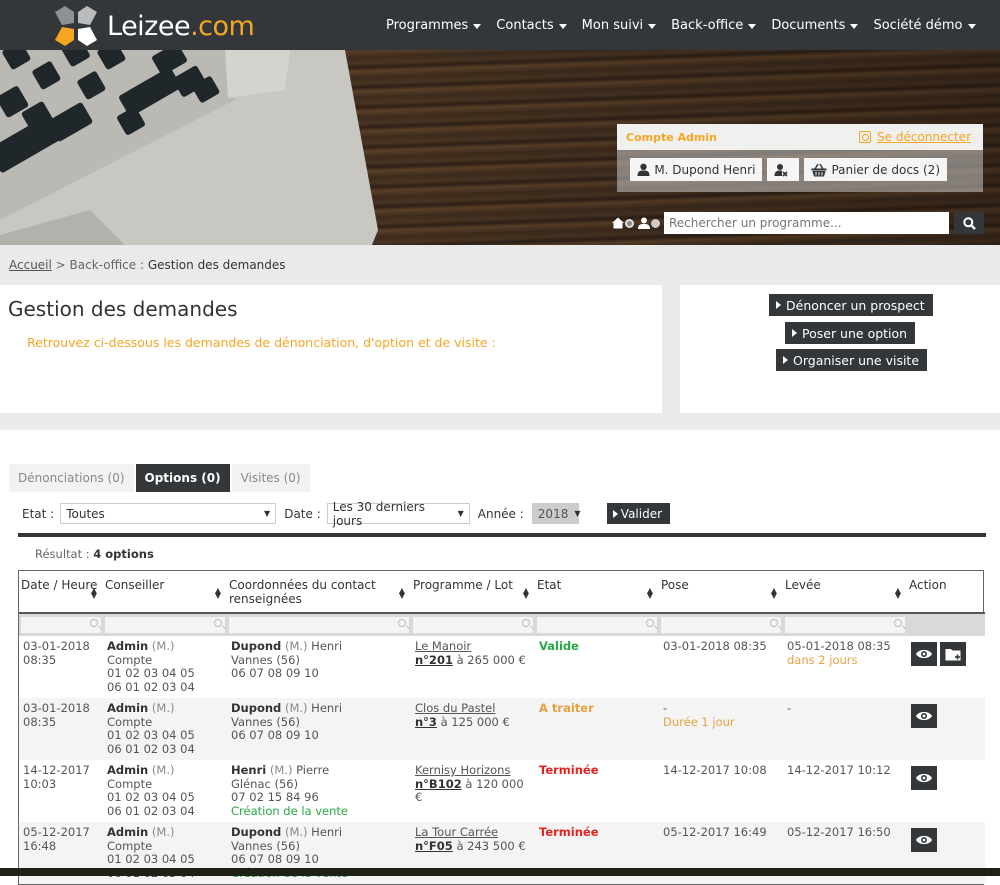 This screenshot has width=1000, height=885. Describe the element at coordinates (845, 625) in the screenshot. I see `filter-levee-input` at that location.